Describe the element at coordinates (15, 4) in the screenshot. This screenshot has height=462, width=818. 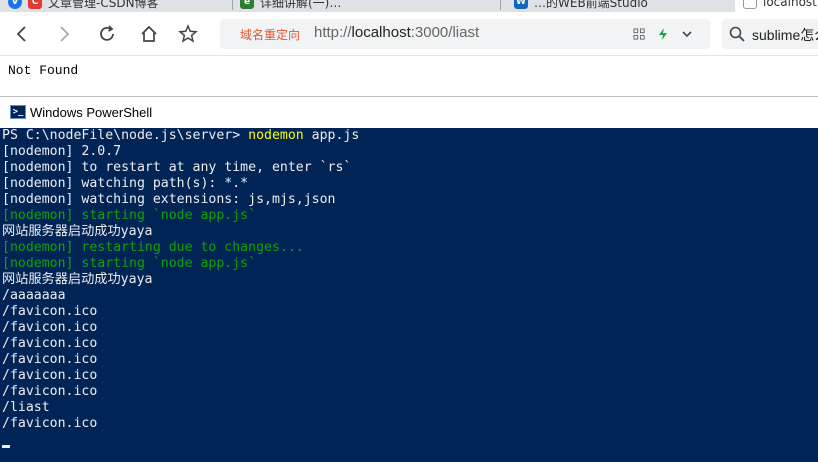
I see `browser-logo-icon: V` at that location.